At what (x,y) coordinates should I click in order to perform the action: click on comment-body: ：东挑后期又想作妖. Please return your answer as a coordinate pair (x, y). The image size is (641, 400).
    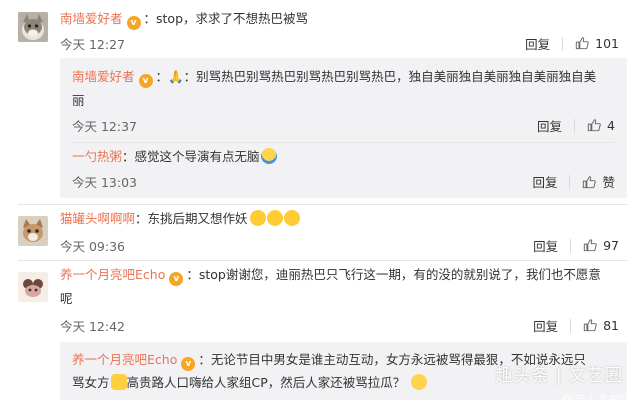
    Looking at the image, I should click on (191, 218).